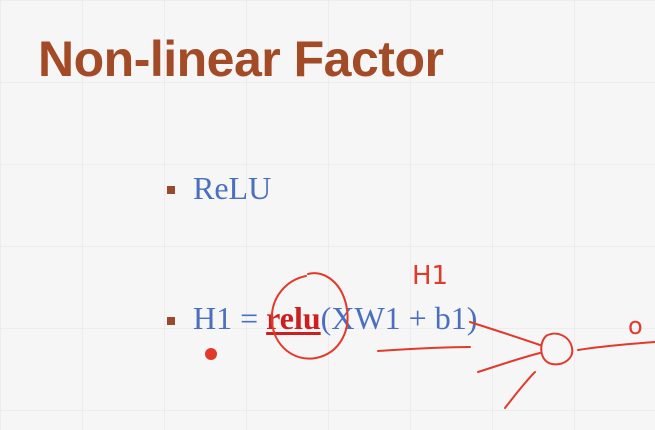  Describe the element at coordinates (241, 59) in the screenshot. I see `slide-title: Non-linear Factor` at that location.